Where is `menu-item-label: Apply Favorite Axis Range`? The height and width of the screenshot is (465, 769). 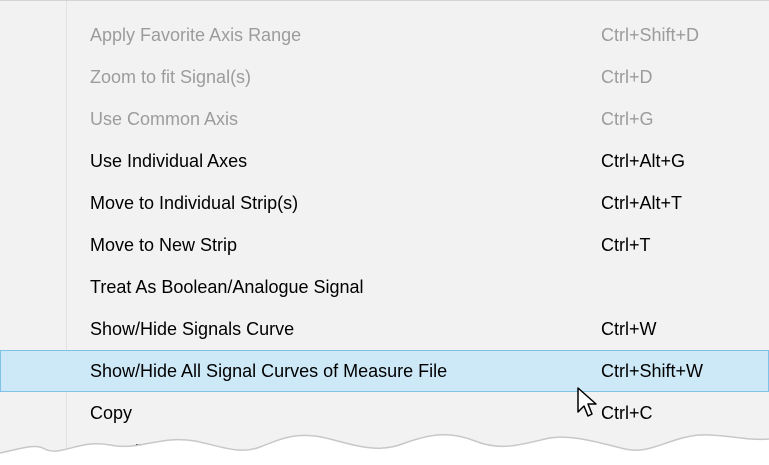 menu-item-label: Apply Favorite Axis Range is located at coordinates (196, 35).